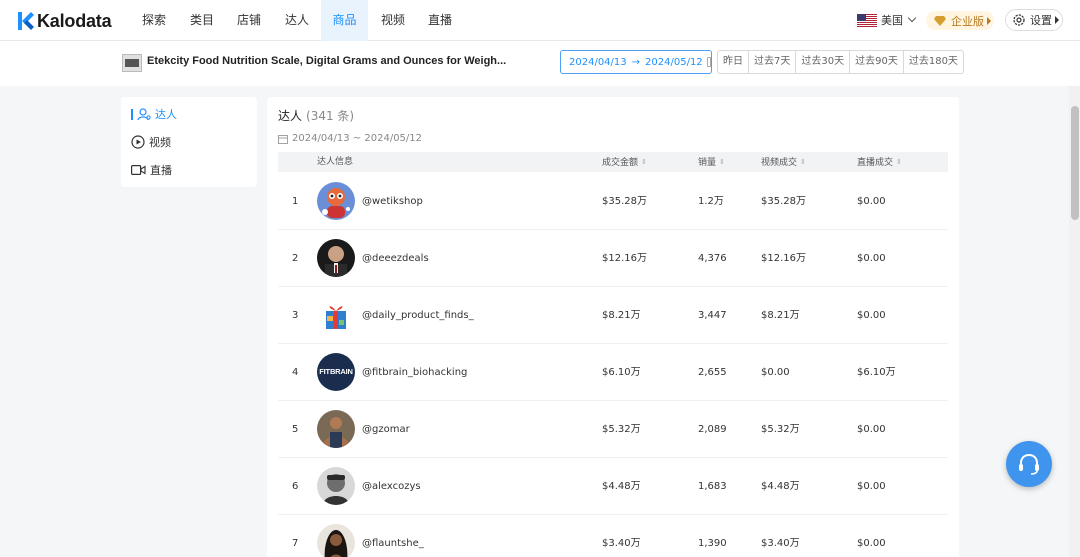 This screenshot has width=1080, height=557. I want to click on sidebar-item-label: 直播, so click(161, 170).